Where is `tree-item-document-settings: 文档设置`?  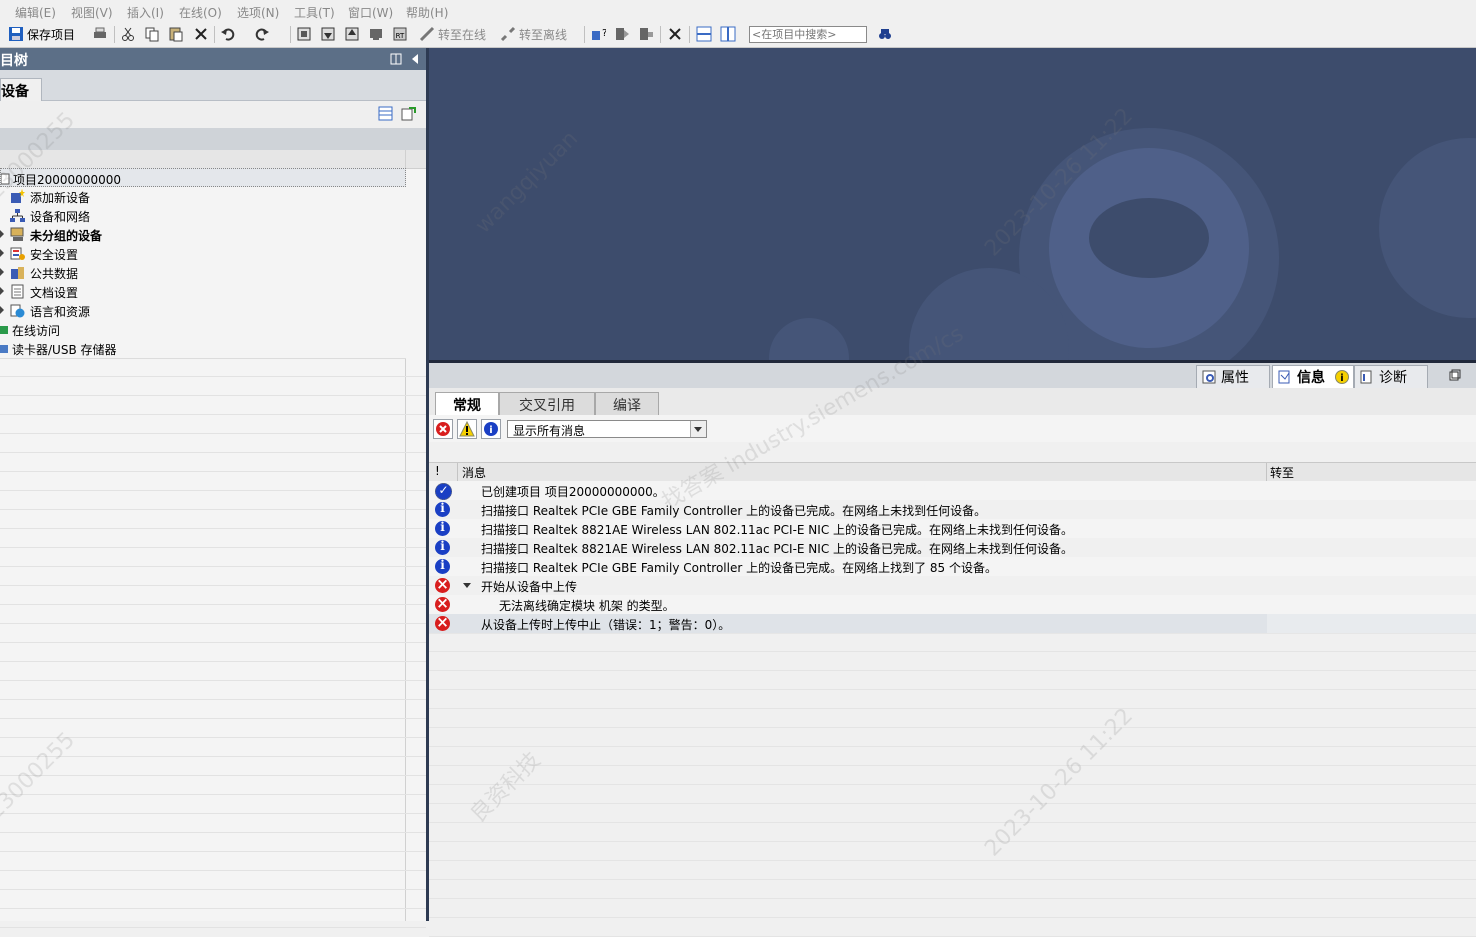
tree-item-document-settings: 文档设置 is located at coordinates (203, 292).